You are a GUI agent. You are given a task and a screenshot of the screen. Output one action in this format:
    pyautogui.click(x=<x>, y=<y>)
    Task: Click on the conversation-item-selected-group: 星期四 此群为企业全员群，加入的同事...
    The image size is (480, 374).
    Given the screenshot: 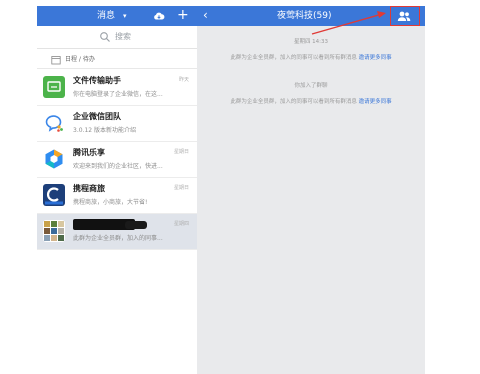 What is the action you would take?
    pyautogui.click(x=117, y=232)
    